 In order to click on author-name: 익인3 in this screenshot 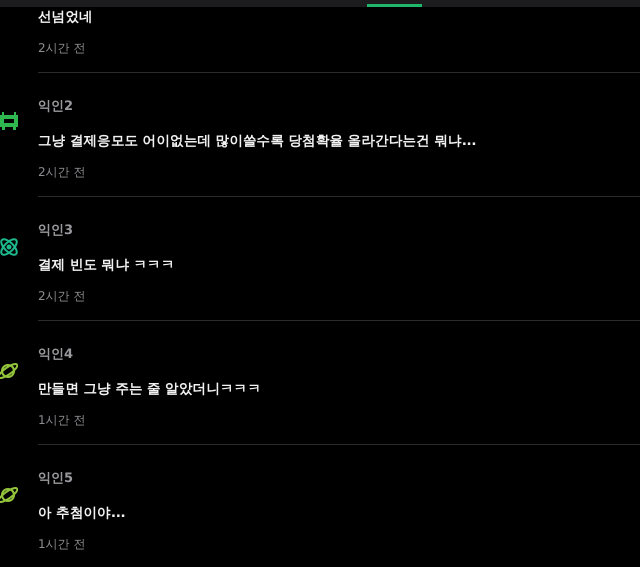, I will do `click(56, 231)`.